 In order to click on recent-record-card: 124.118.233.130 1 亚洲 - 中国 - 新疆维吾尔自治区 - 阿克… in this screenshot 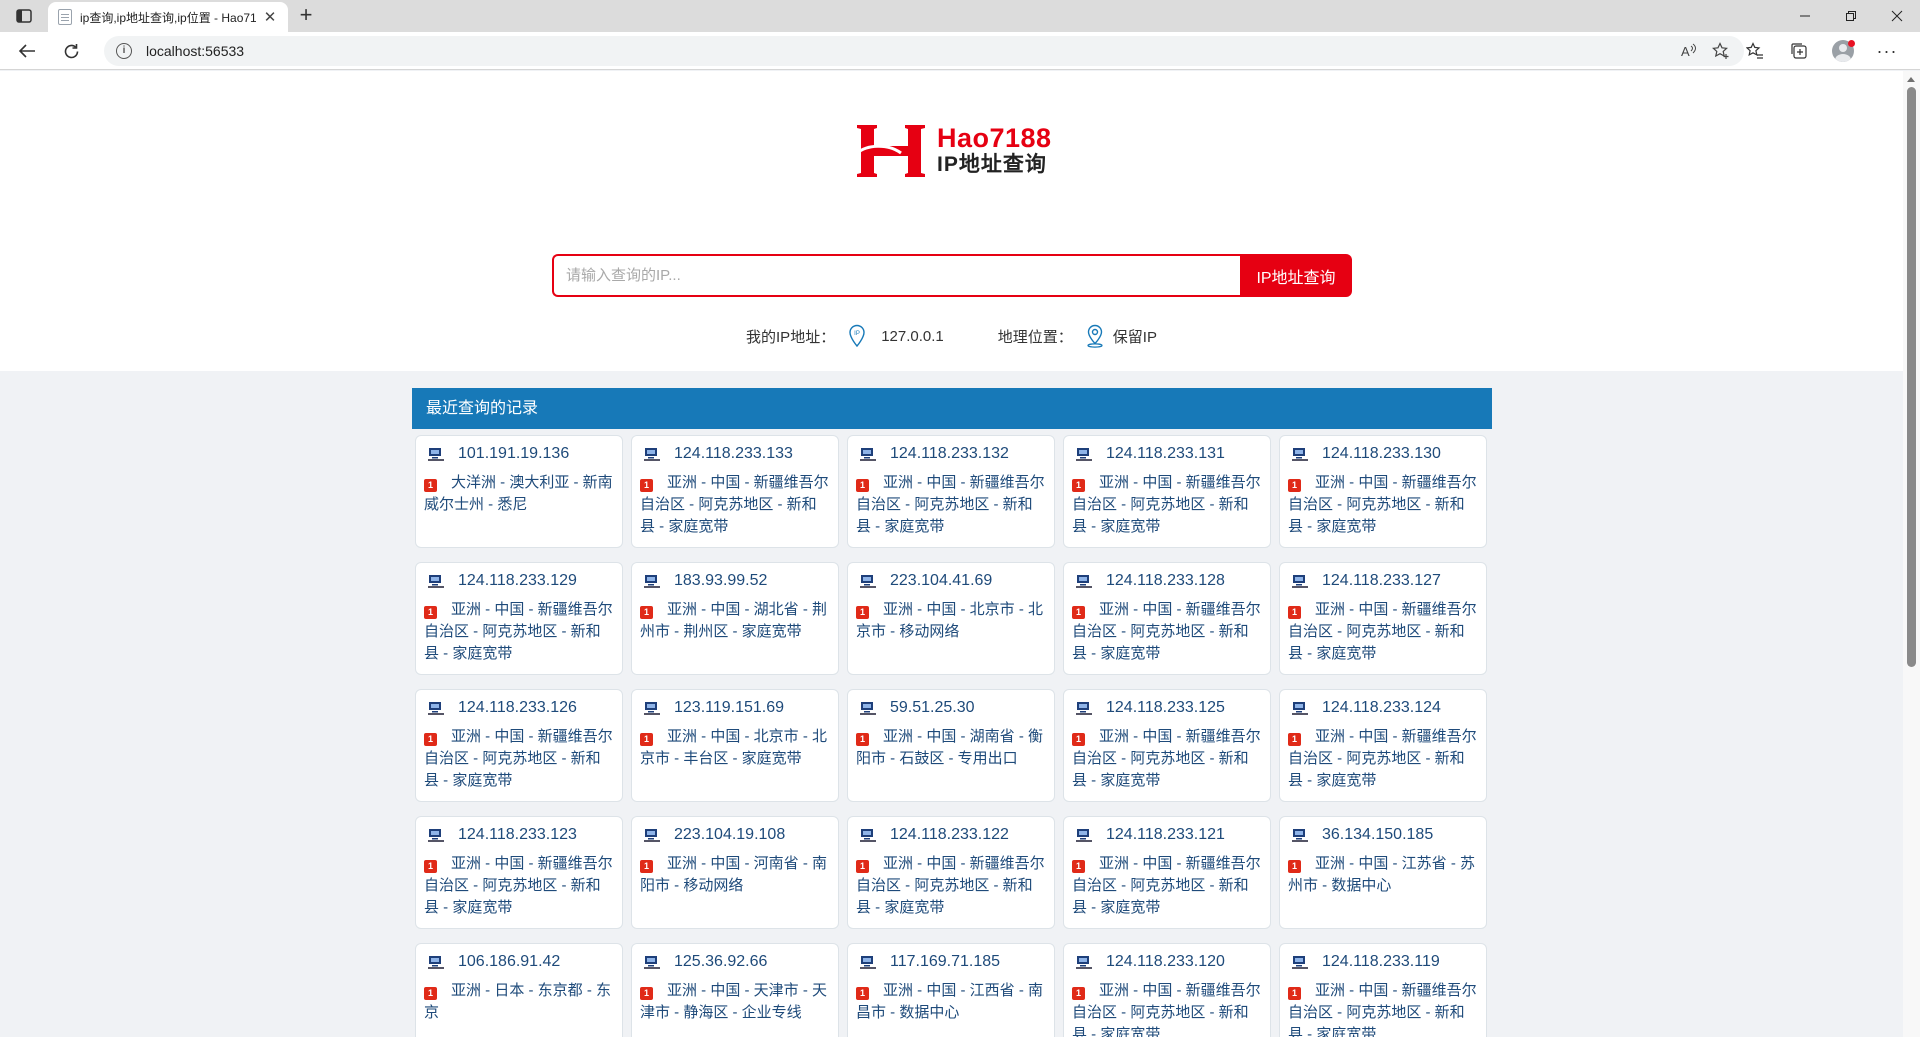, I will do `click(1383, 491)`.